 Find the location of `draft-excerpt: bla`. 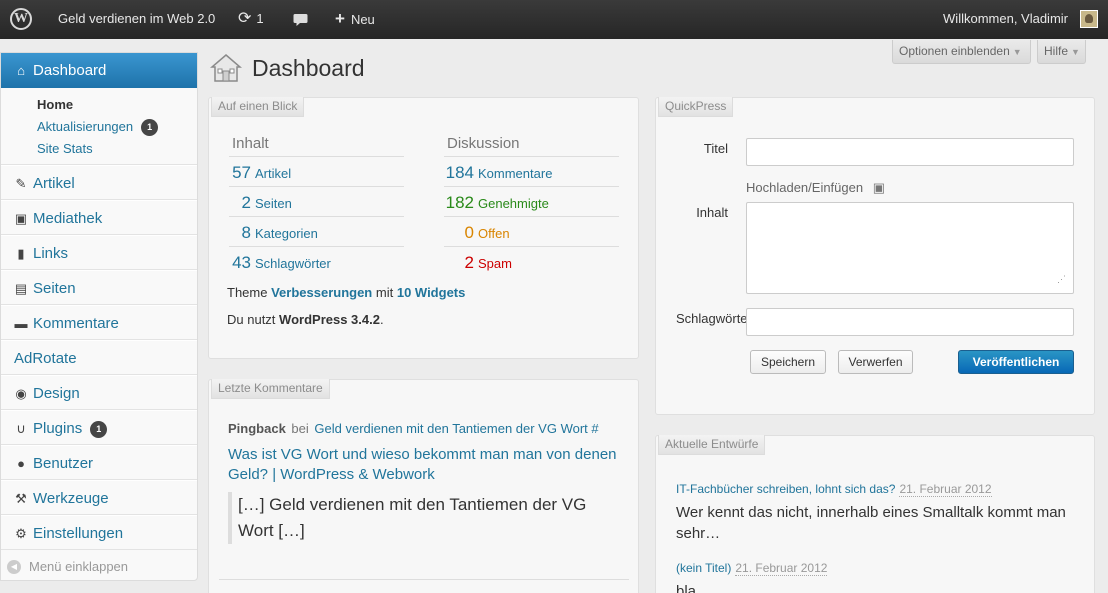

draft-excerpt: bla is located at coordinates (686, 588).